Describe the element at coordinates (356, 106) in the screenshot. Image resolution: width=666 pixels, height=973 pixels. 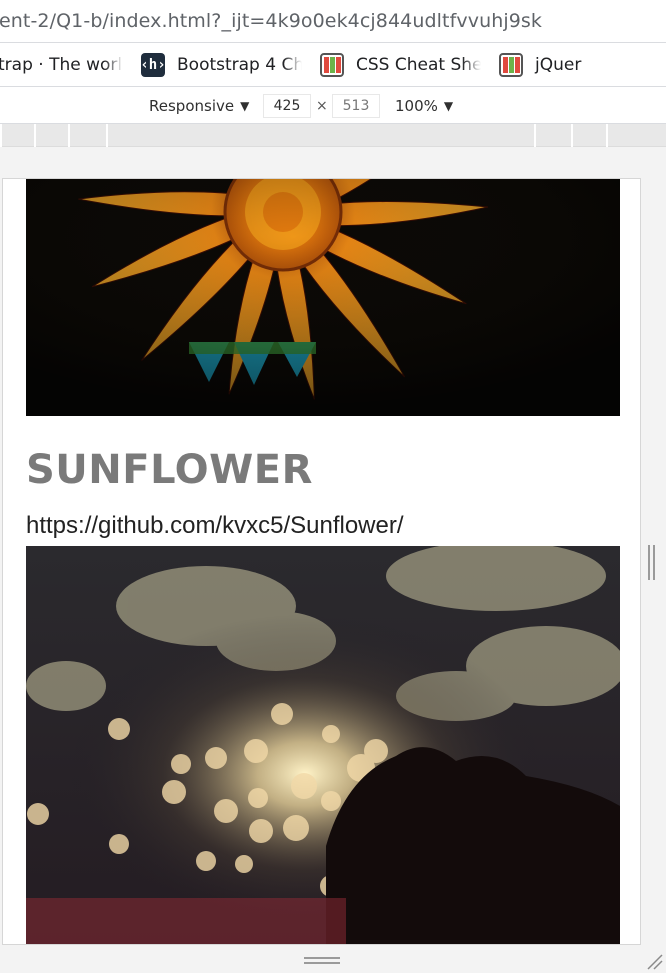
I see `viewport-height-input: 513` at that location.